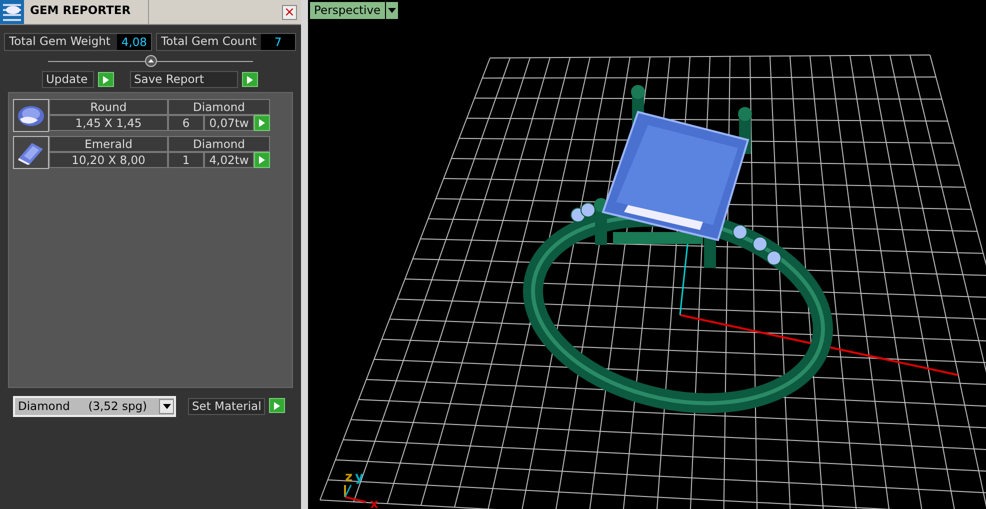 The image size is (986, 509). I want to click on run-button, so click(277, 405).